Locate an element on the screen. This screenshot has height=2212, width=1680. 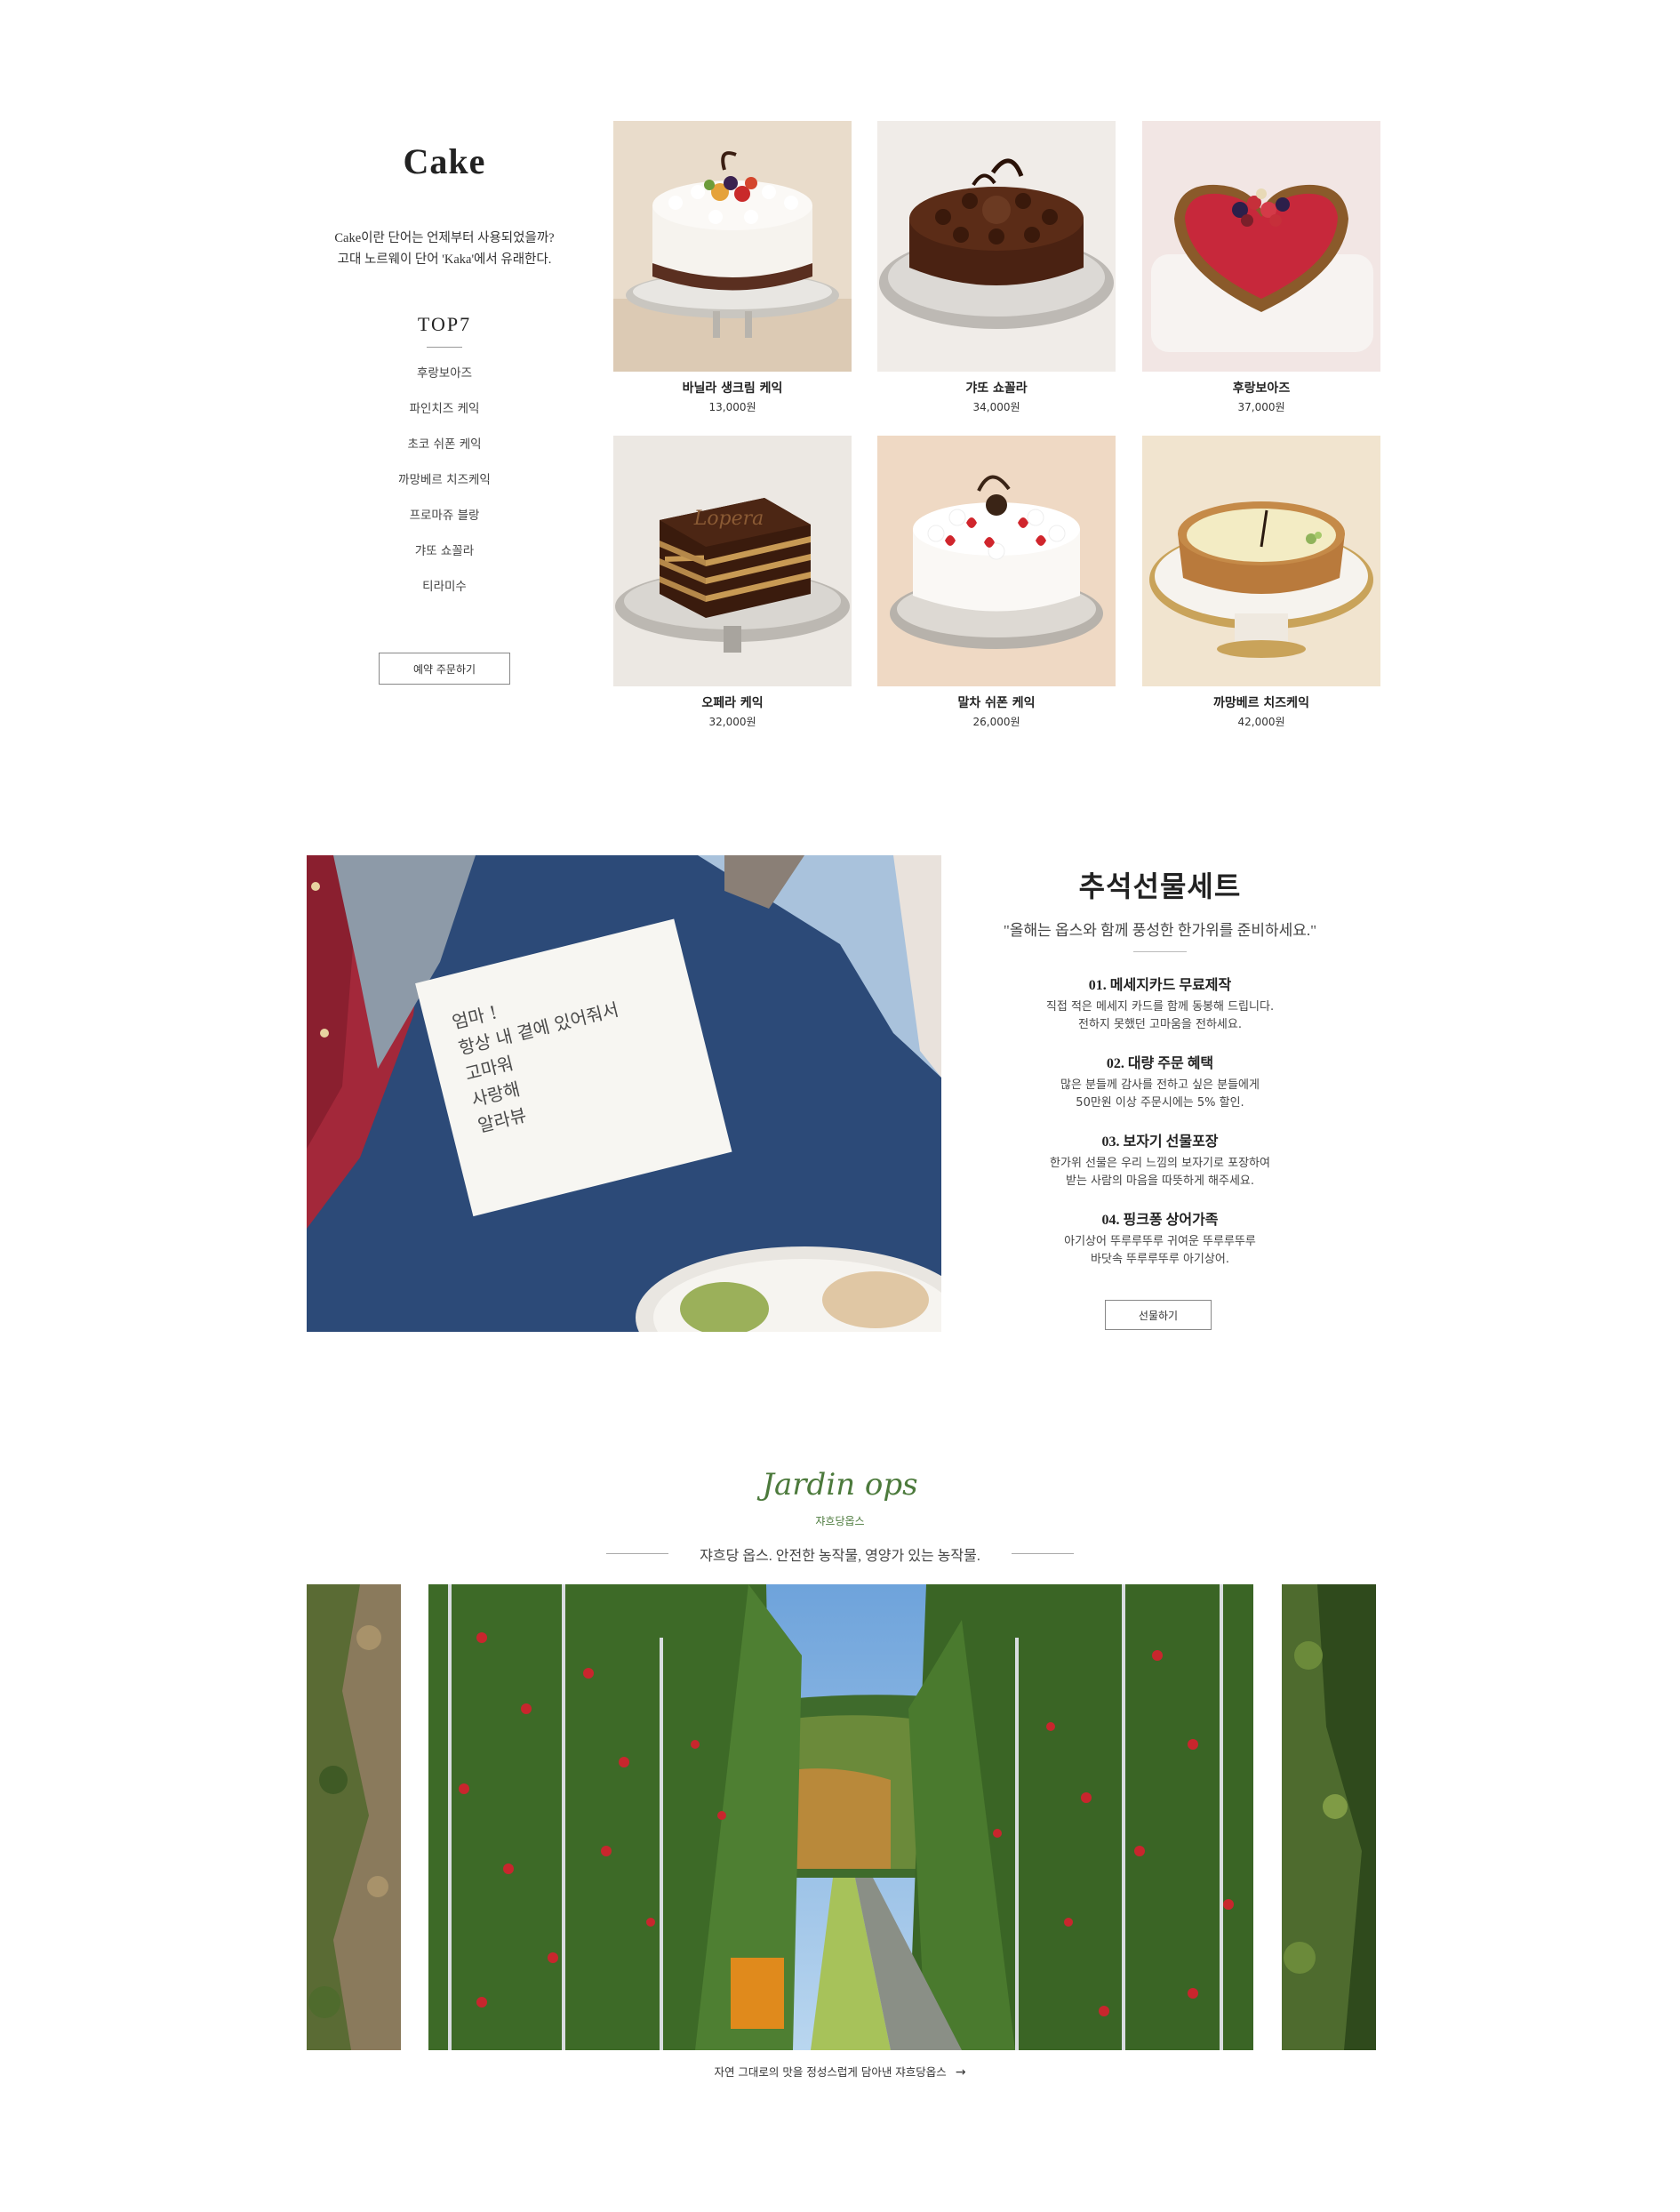
product-price: 42,000원 is located at coordinates (1261, 722).